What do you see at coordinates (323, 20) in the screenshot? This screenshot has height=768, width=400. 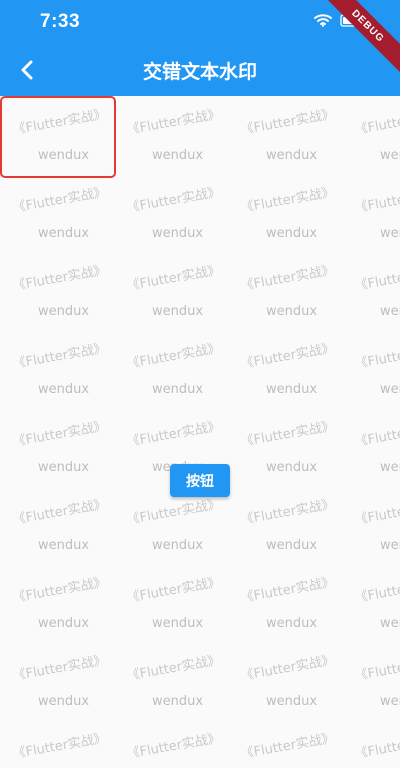 I see `wifi-icon` at bounding box center [323, 20].